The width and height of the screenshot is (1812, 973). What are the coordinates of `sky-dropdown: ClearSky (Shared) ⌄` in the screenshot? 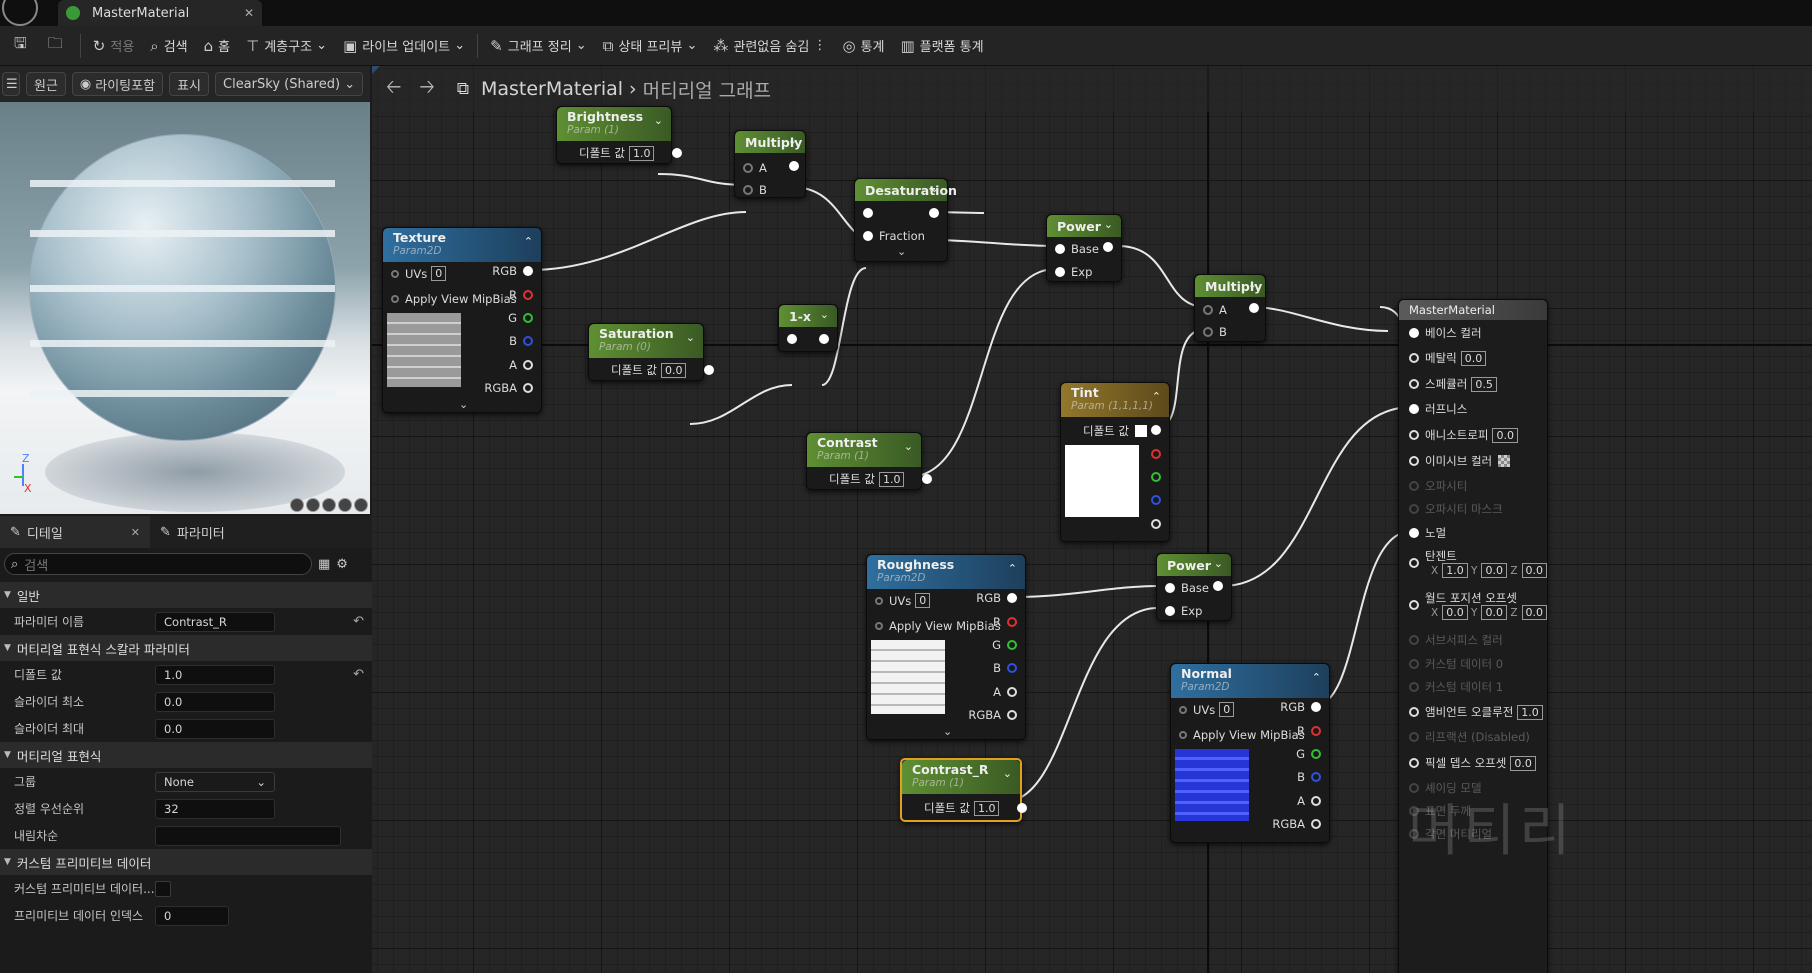 It's located at (289, 84).